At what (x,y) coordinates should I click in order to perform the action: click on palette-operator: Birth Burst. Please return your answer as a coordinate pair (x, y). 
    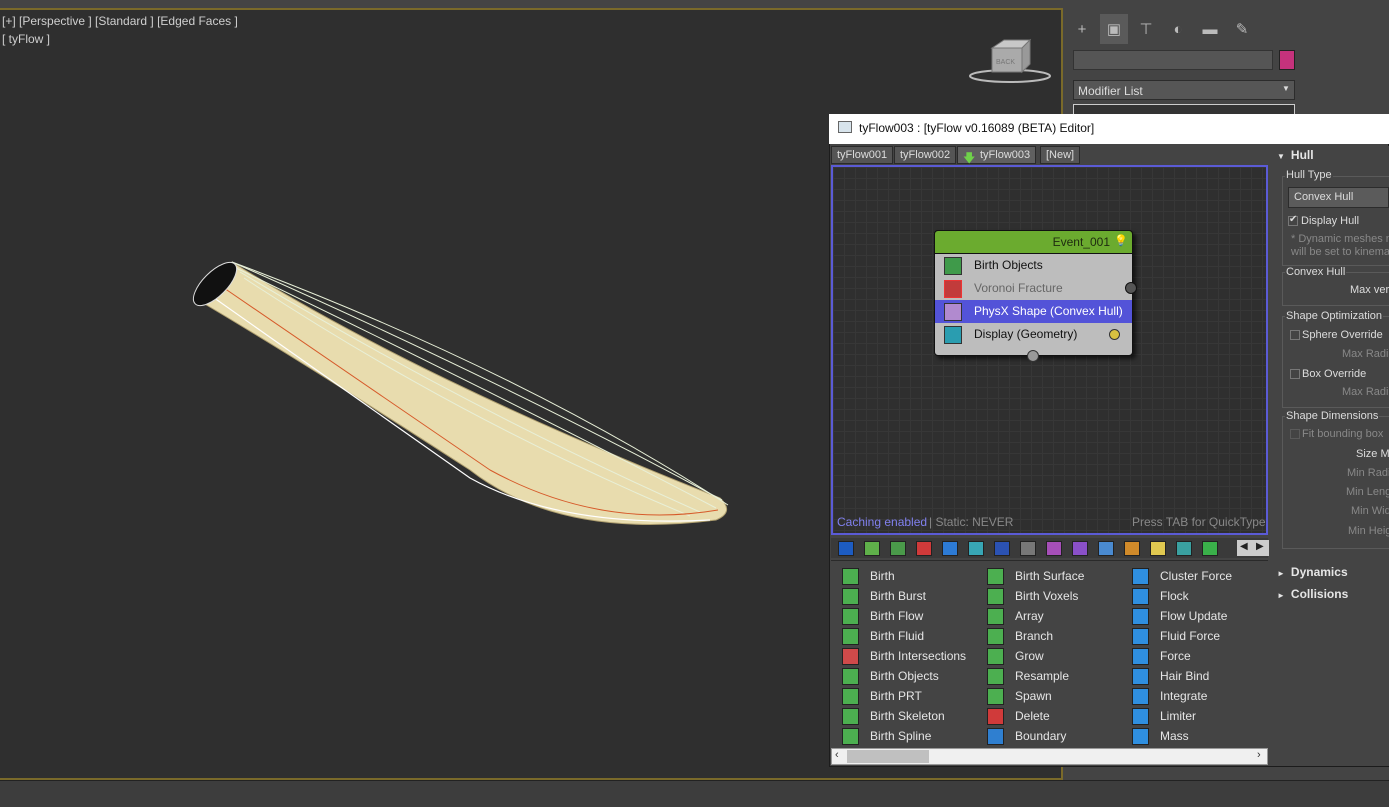
    Looking at the image, I should click on (879, 598).